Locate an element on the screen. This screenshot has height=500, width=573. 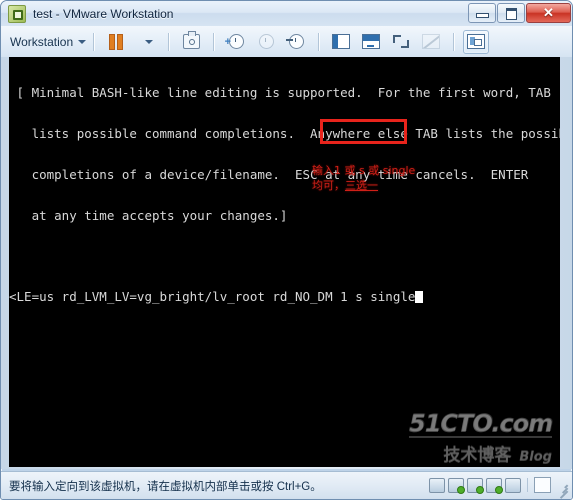
revert-snapshot-button is located at coordinates (266, 42).